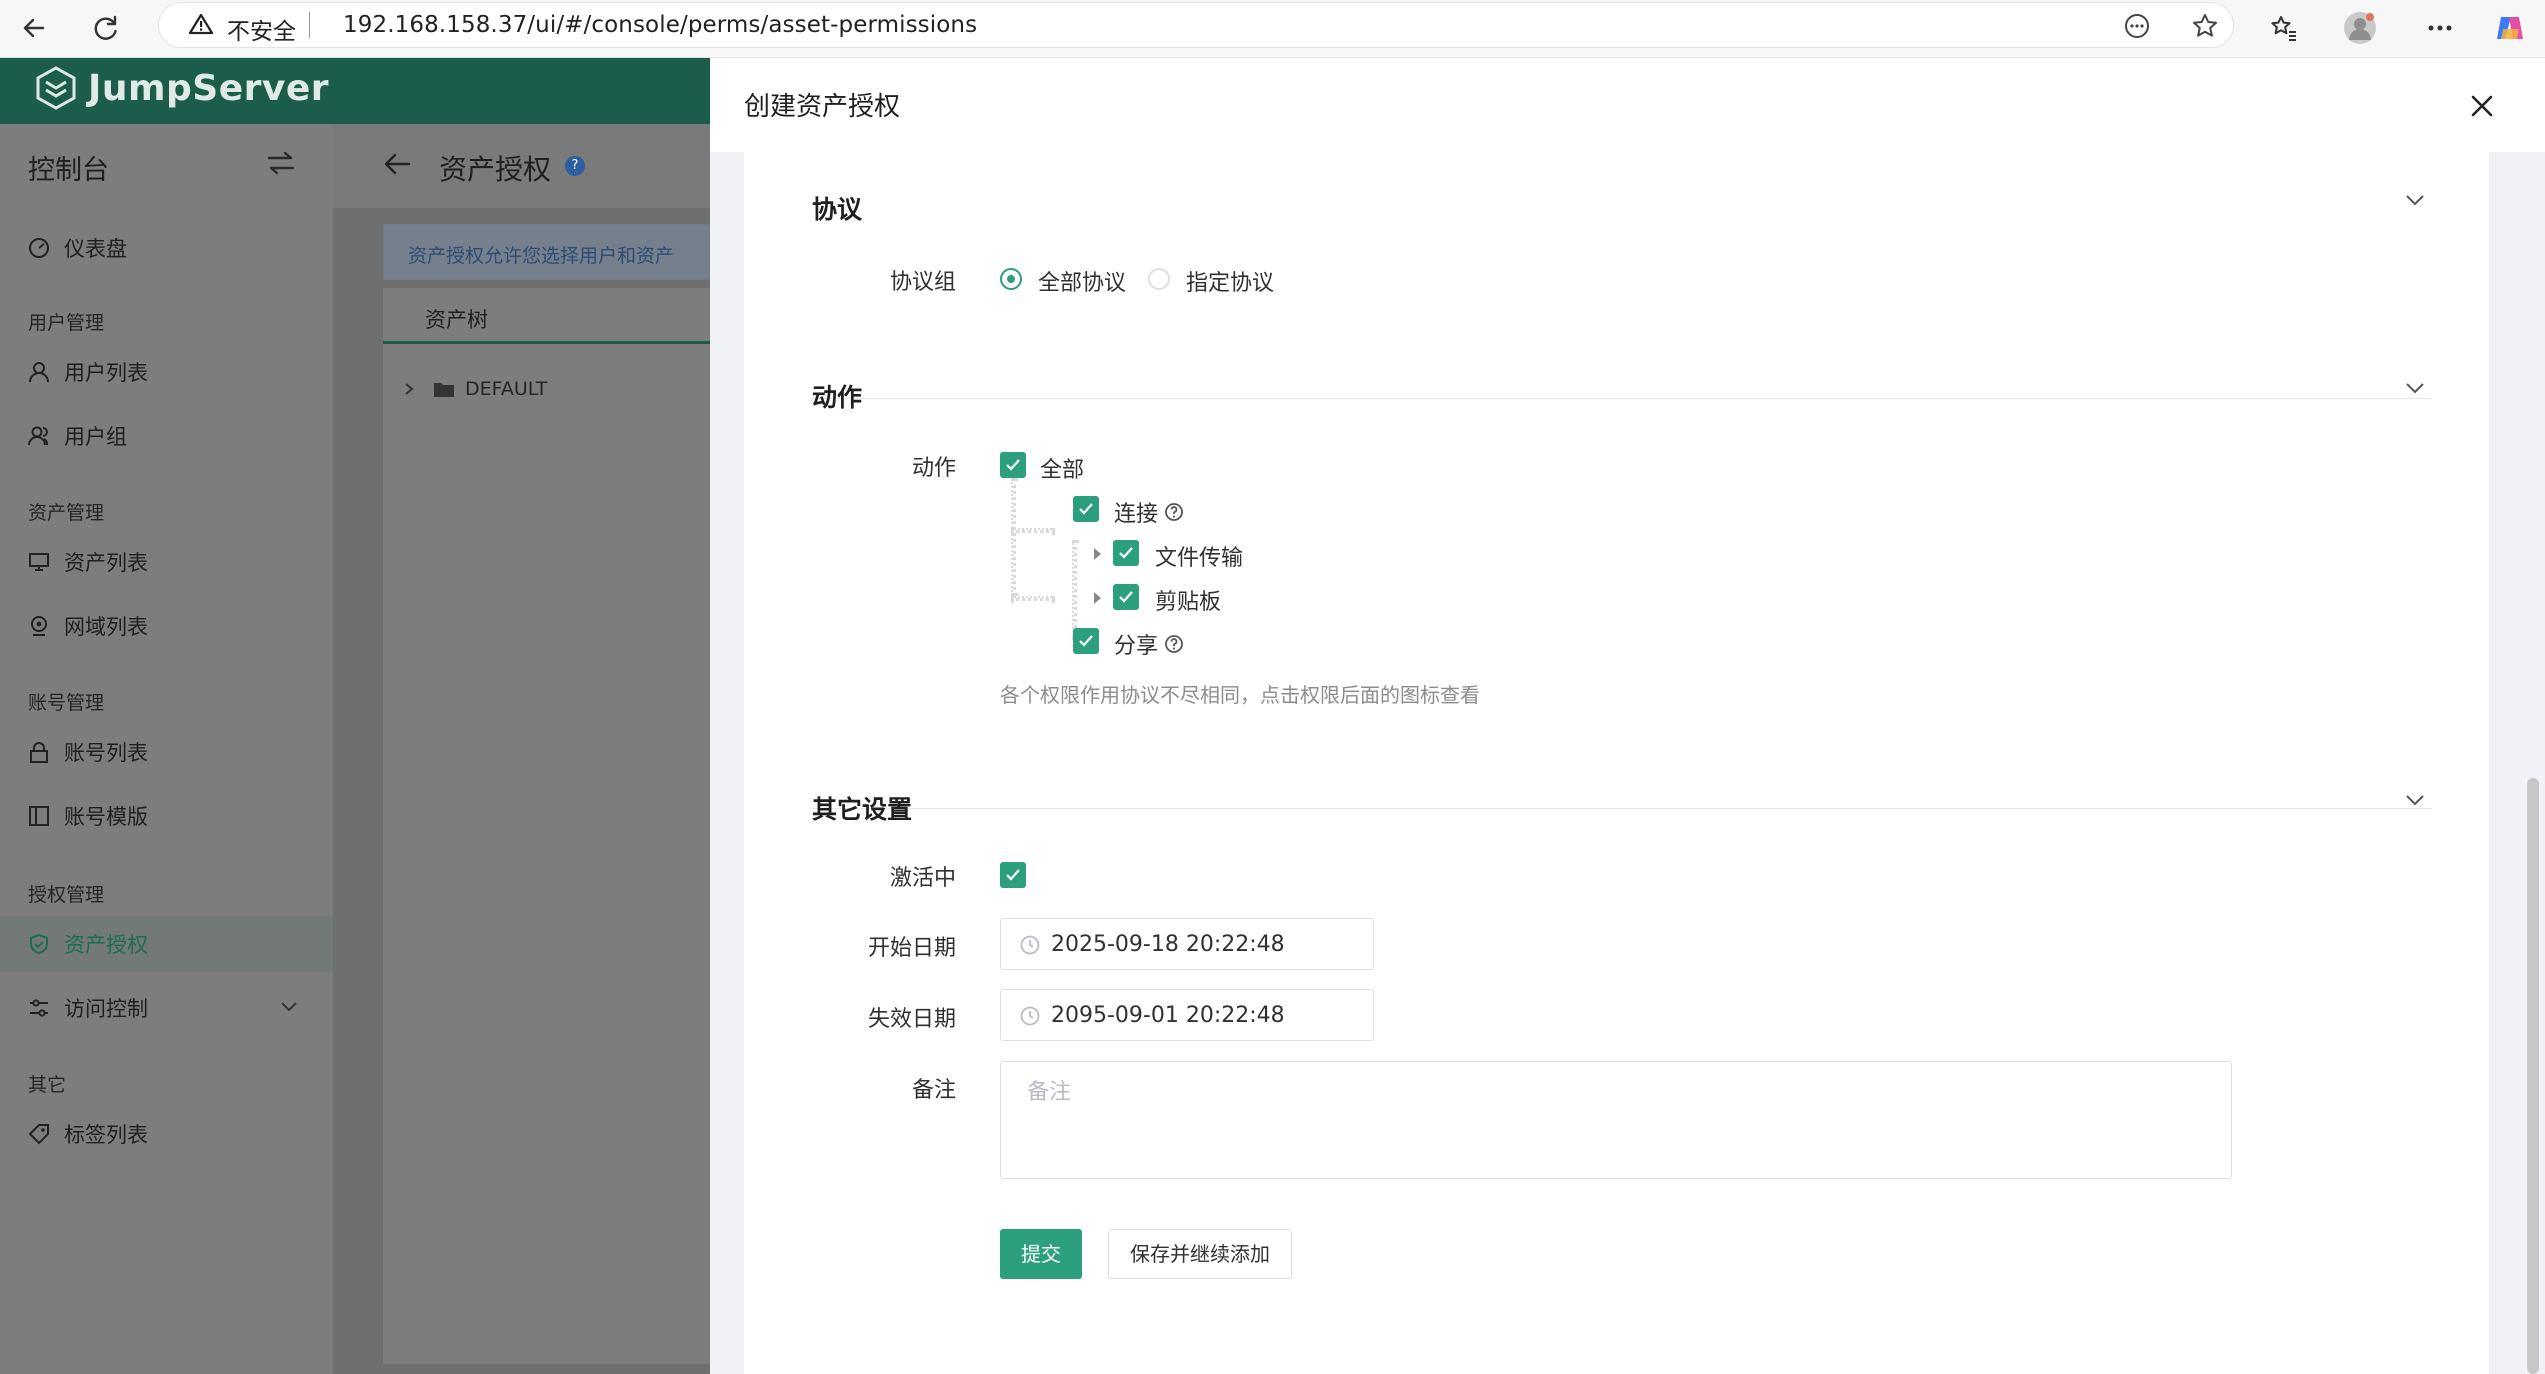 The image size is (2545, 1374). Describe the element at coordinates (1230, 281) in the screenshot. I see `radio-specified-protocols-label: 指定协议` at that location.